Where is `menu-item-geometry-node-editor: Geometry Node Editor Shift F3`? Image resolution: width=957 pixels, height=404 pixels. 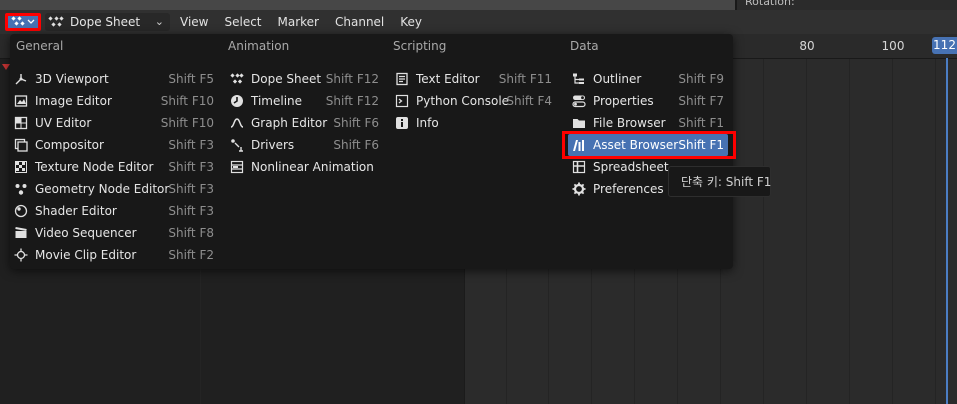
menu-item-geometry-node-editor: Geometry Node Editor Shift F3 is located at coordinates (114, 189).